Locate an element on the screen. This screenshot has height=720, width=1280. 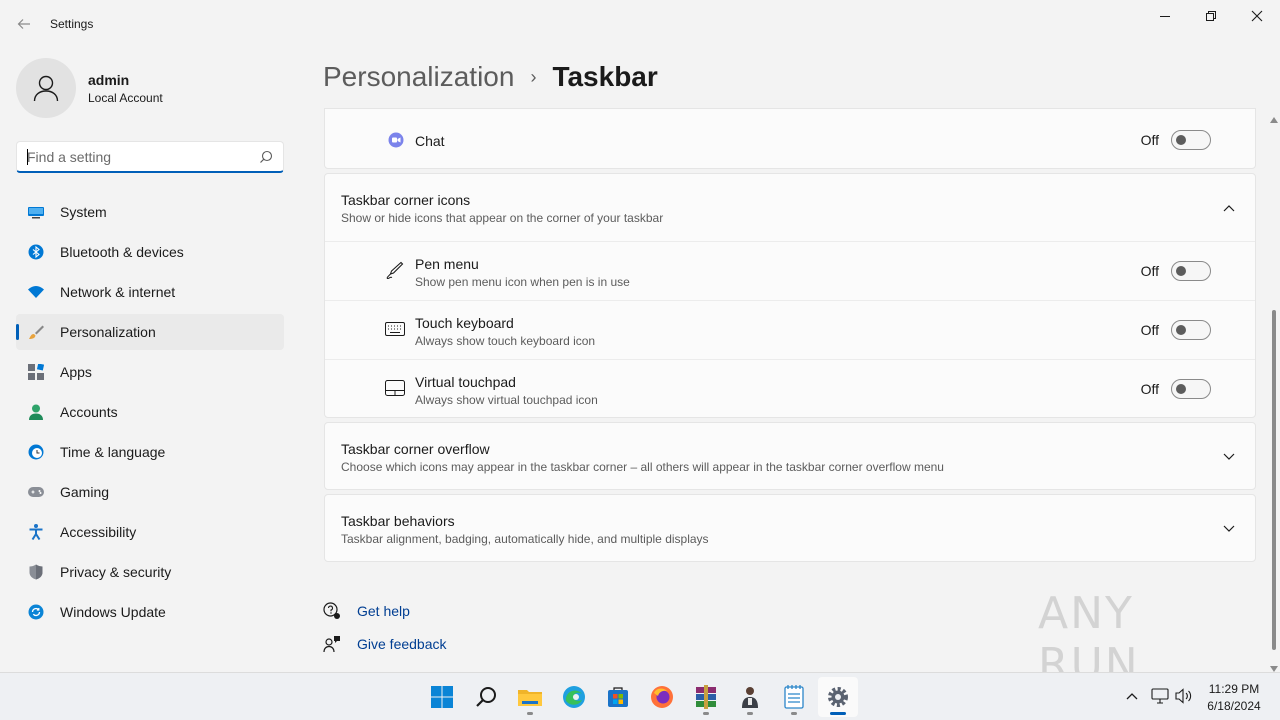
update-icon is located at coordinates (36, 612).